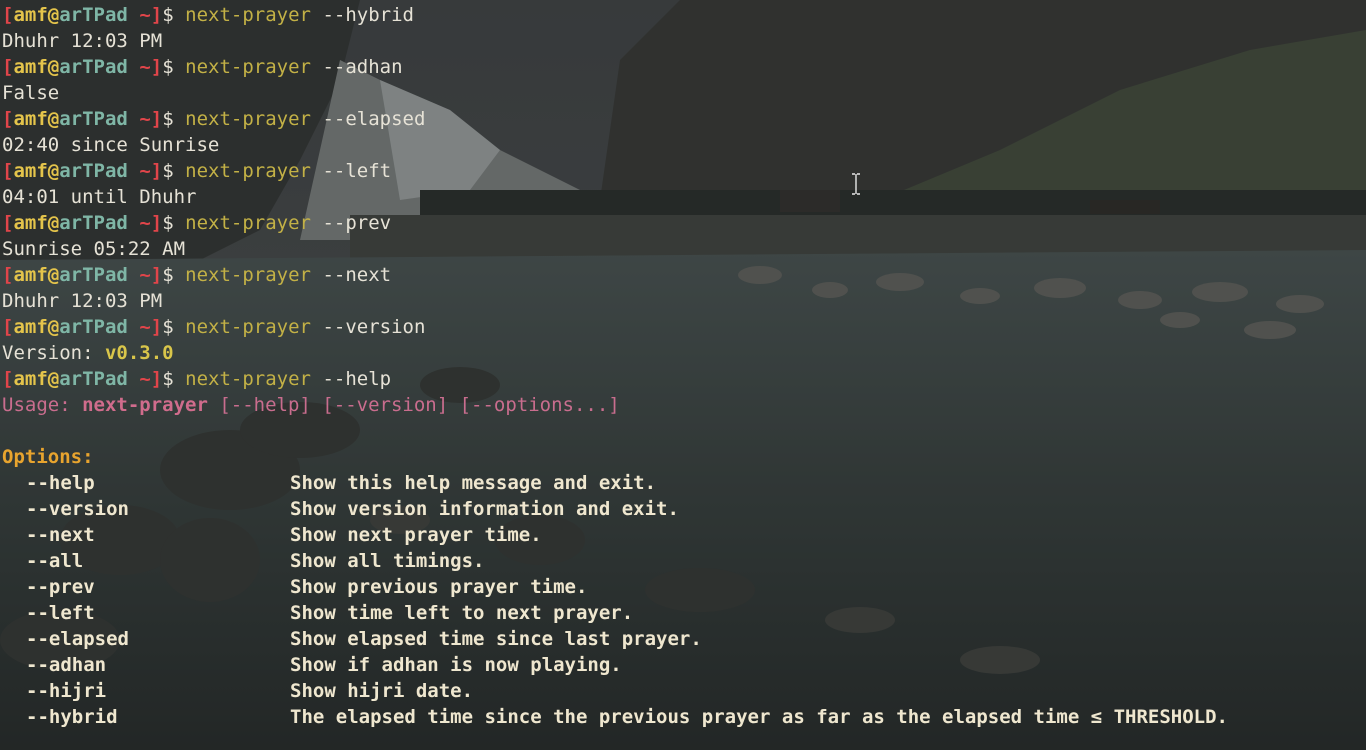  What do you see at coordinates (55, 561) in the screenshot?
I see `option-name: --all` at bounding box center [55, 561].